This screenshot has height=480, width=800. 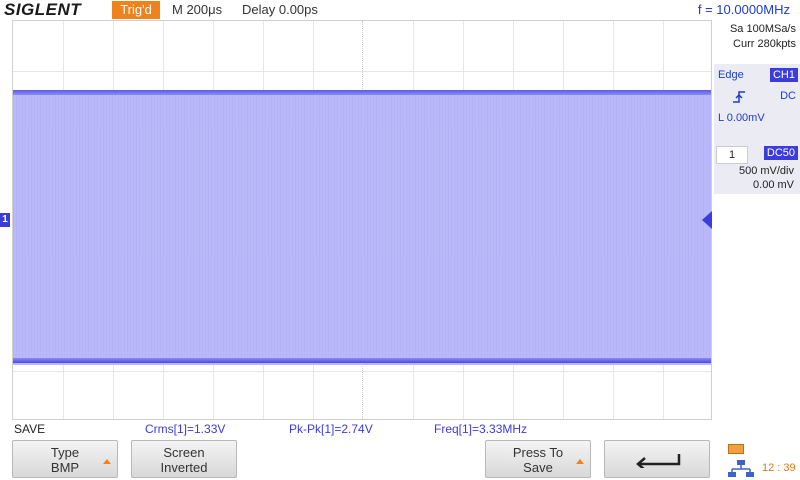 What do you see at coordinates (184, 452) in the screenshot?
I see `softkey-label: Screen` at bounding box center [184, 452].